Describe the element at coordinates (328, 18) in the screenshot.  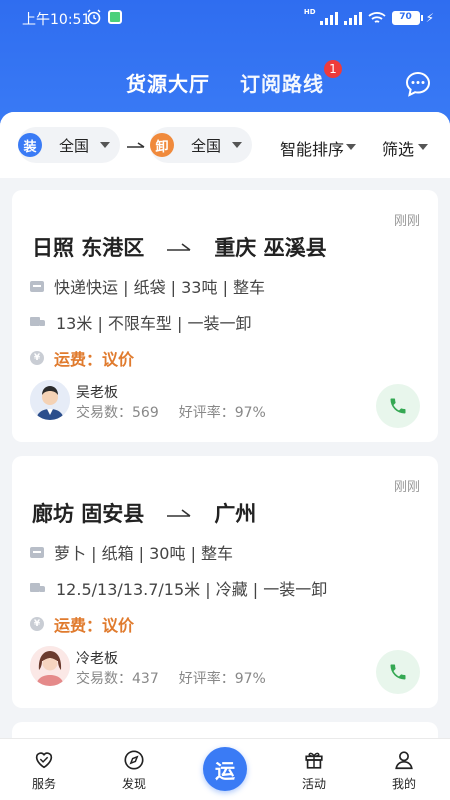
I see `signal-icon` at that location.